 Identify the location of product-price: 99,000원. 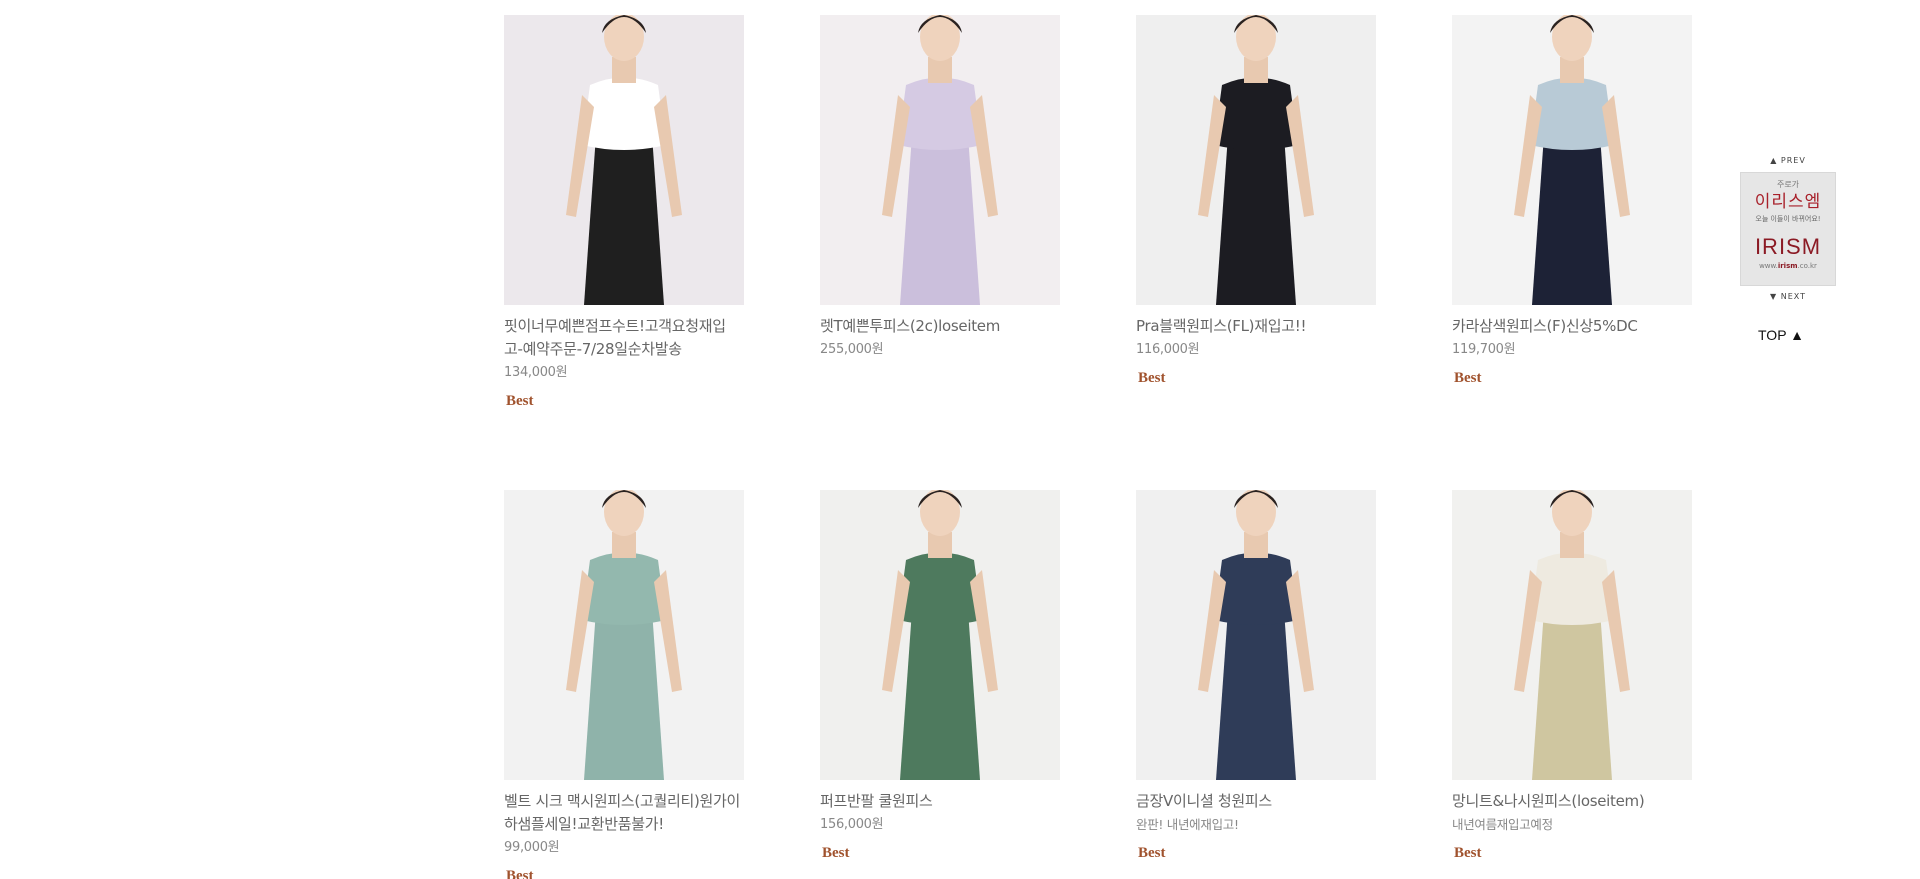
(532, 847).